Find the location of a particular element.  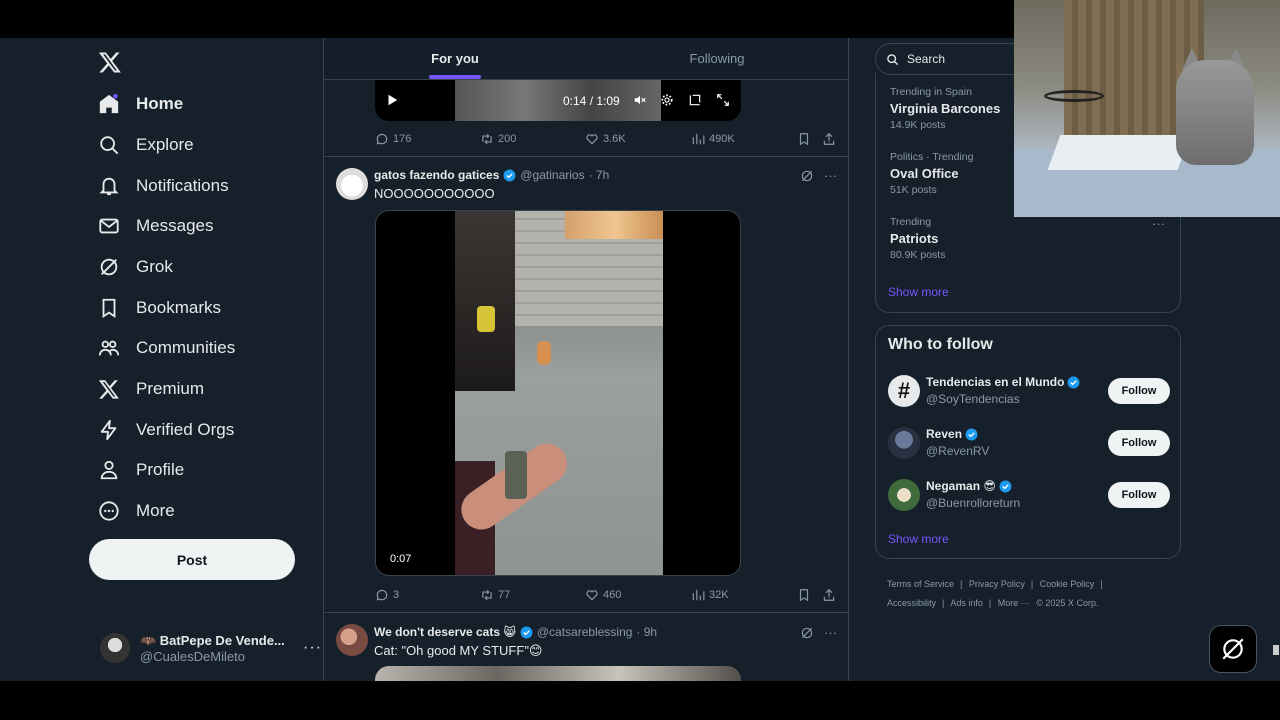

share-icon is located at coordinates (829, 138).